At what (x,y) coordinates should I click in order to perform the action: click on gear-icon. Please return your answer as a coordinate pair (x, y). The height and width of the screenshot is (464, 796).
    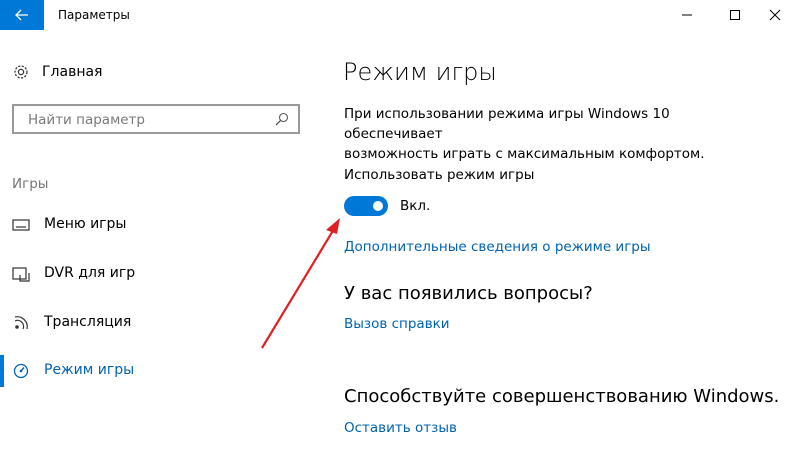
    Looking at the image, I should click on (21, 72).